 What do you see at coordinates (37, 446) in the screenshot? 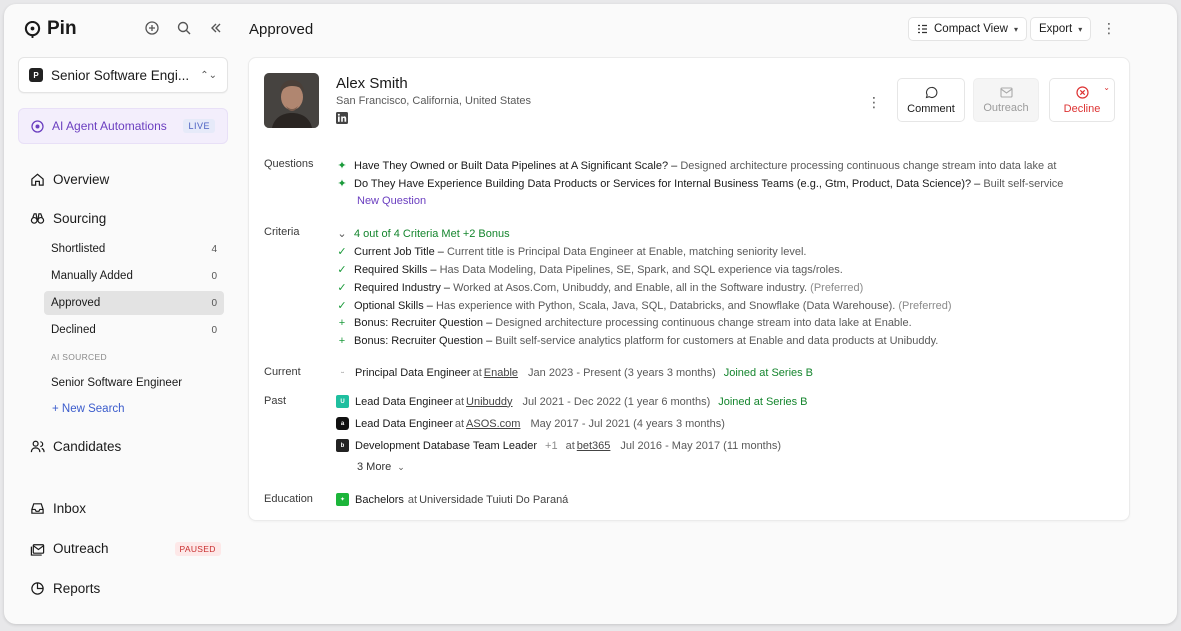
I see `people-icon` at bounding box center [37, 446].